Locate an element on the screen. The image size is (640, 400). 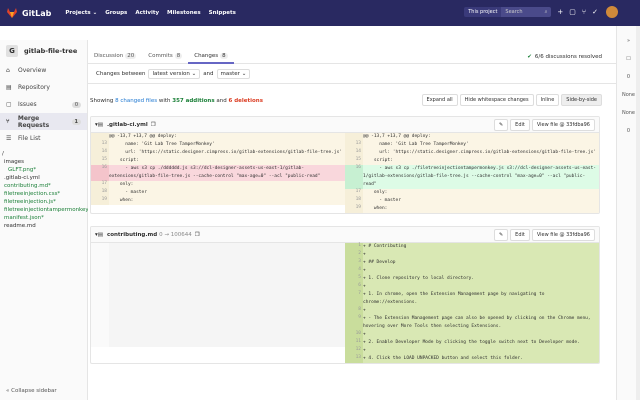
diff-line: 15 script: is located at coordinates (472, 161).